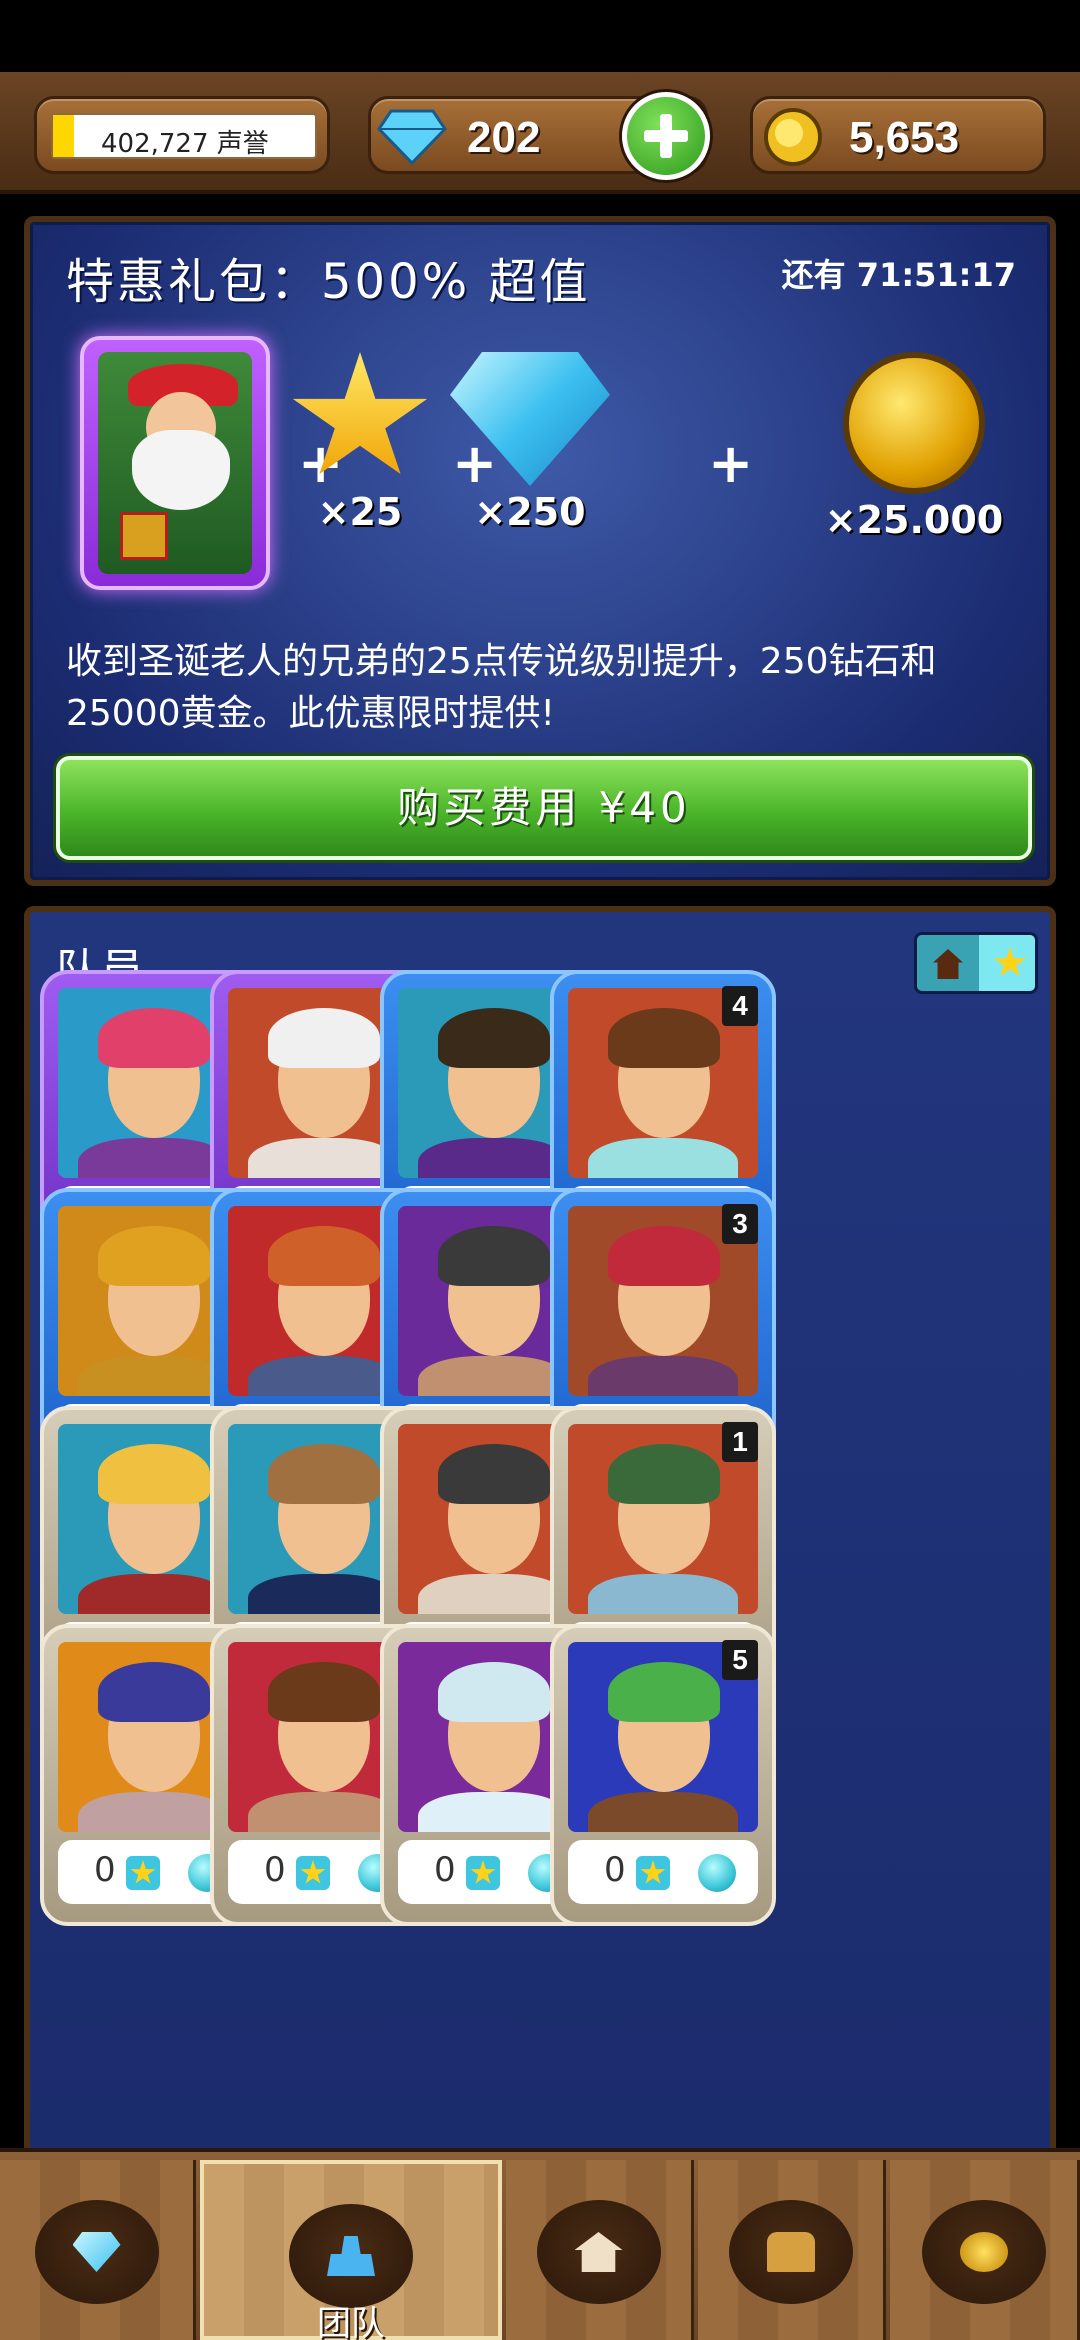 The height and width of the screenshot is (2340, 1080). I want to click on nav-tab-house, so click(600, 2250).